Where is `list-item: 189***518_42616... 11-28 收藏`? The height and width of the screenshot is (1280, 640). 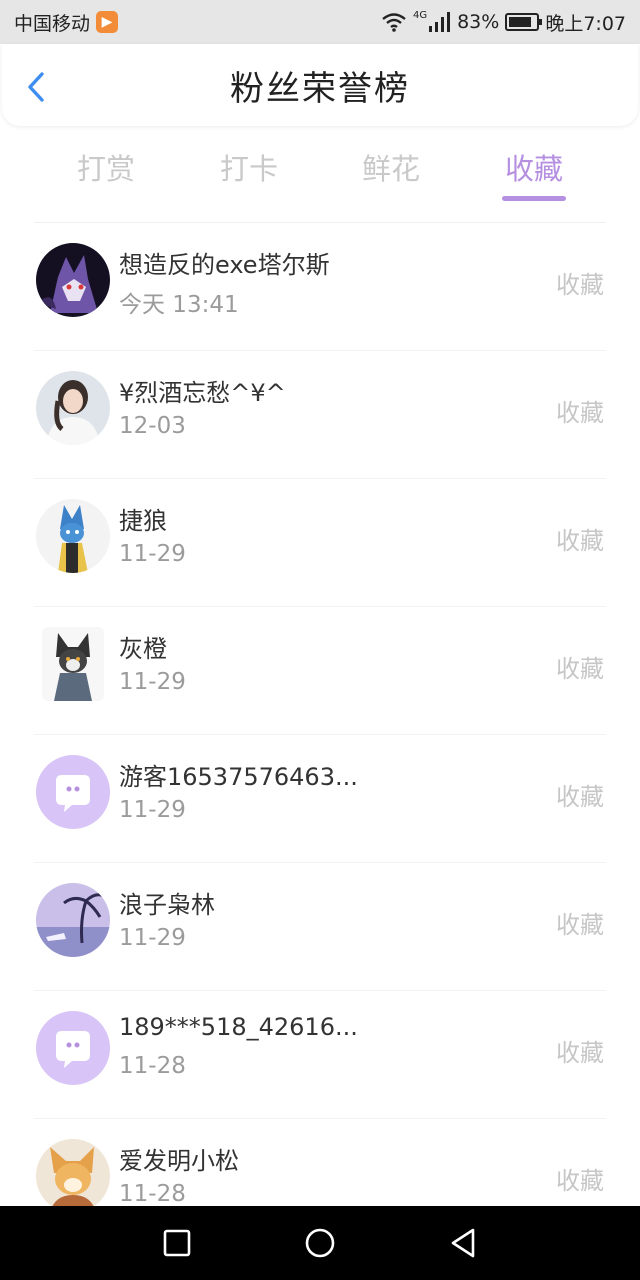 list-item: 189***518_42616... 11-28 收藏 is located at coordinates (320, 1055).